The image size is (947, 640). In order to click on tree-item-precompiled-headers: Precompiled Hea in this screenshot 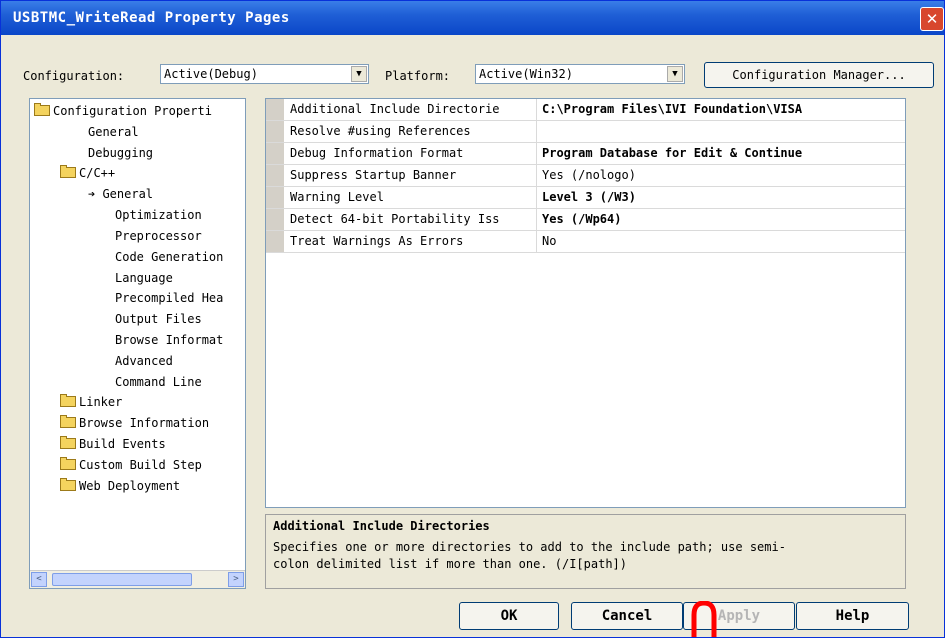, I will do `click(169, 298)`.